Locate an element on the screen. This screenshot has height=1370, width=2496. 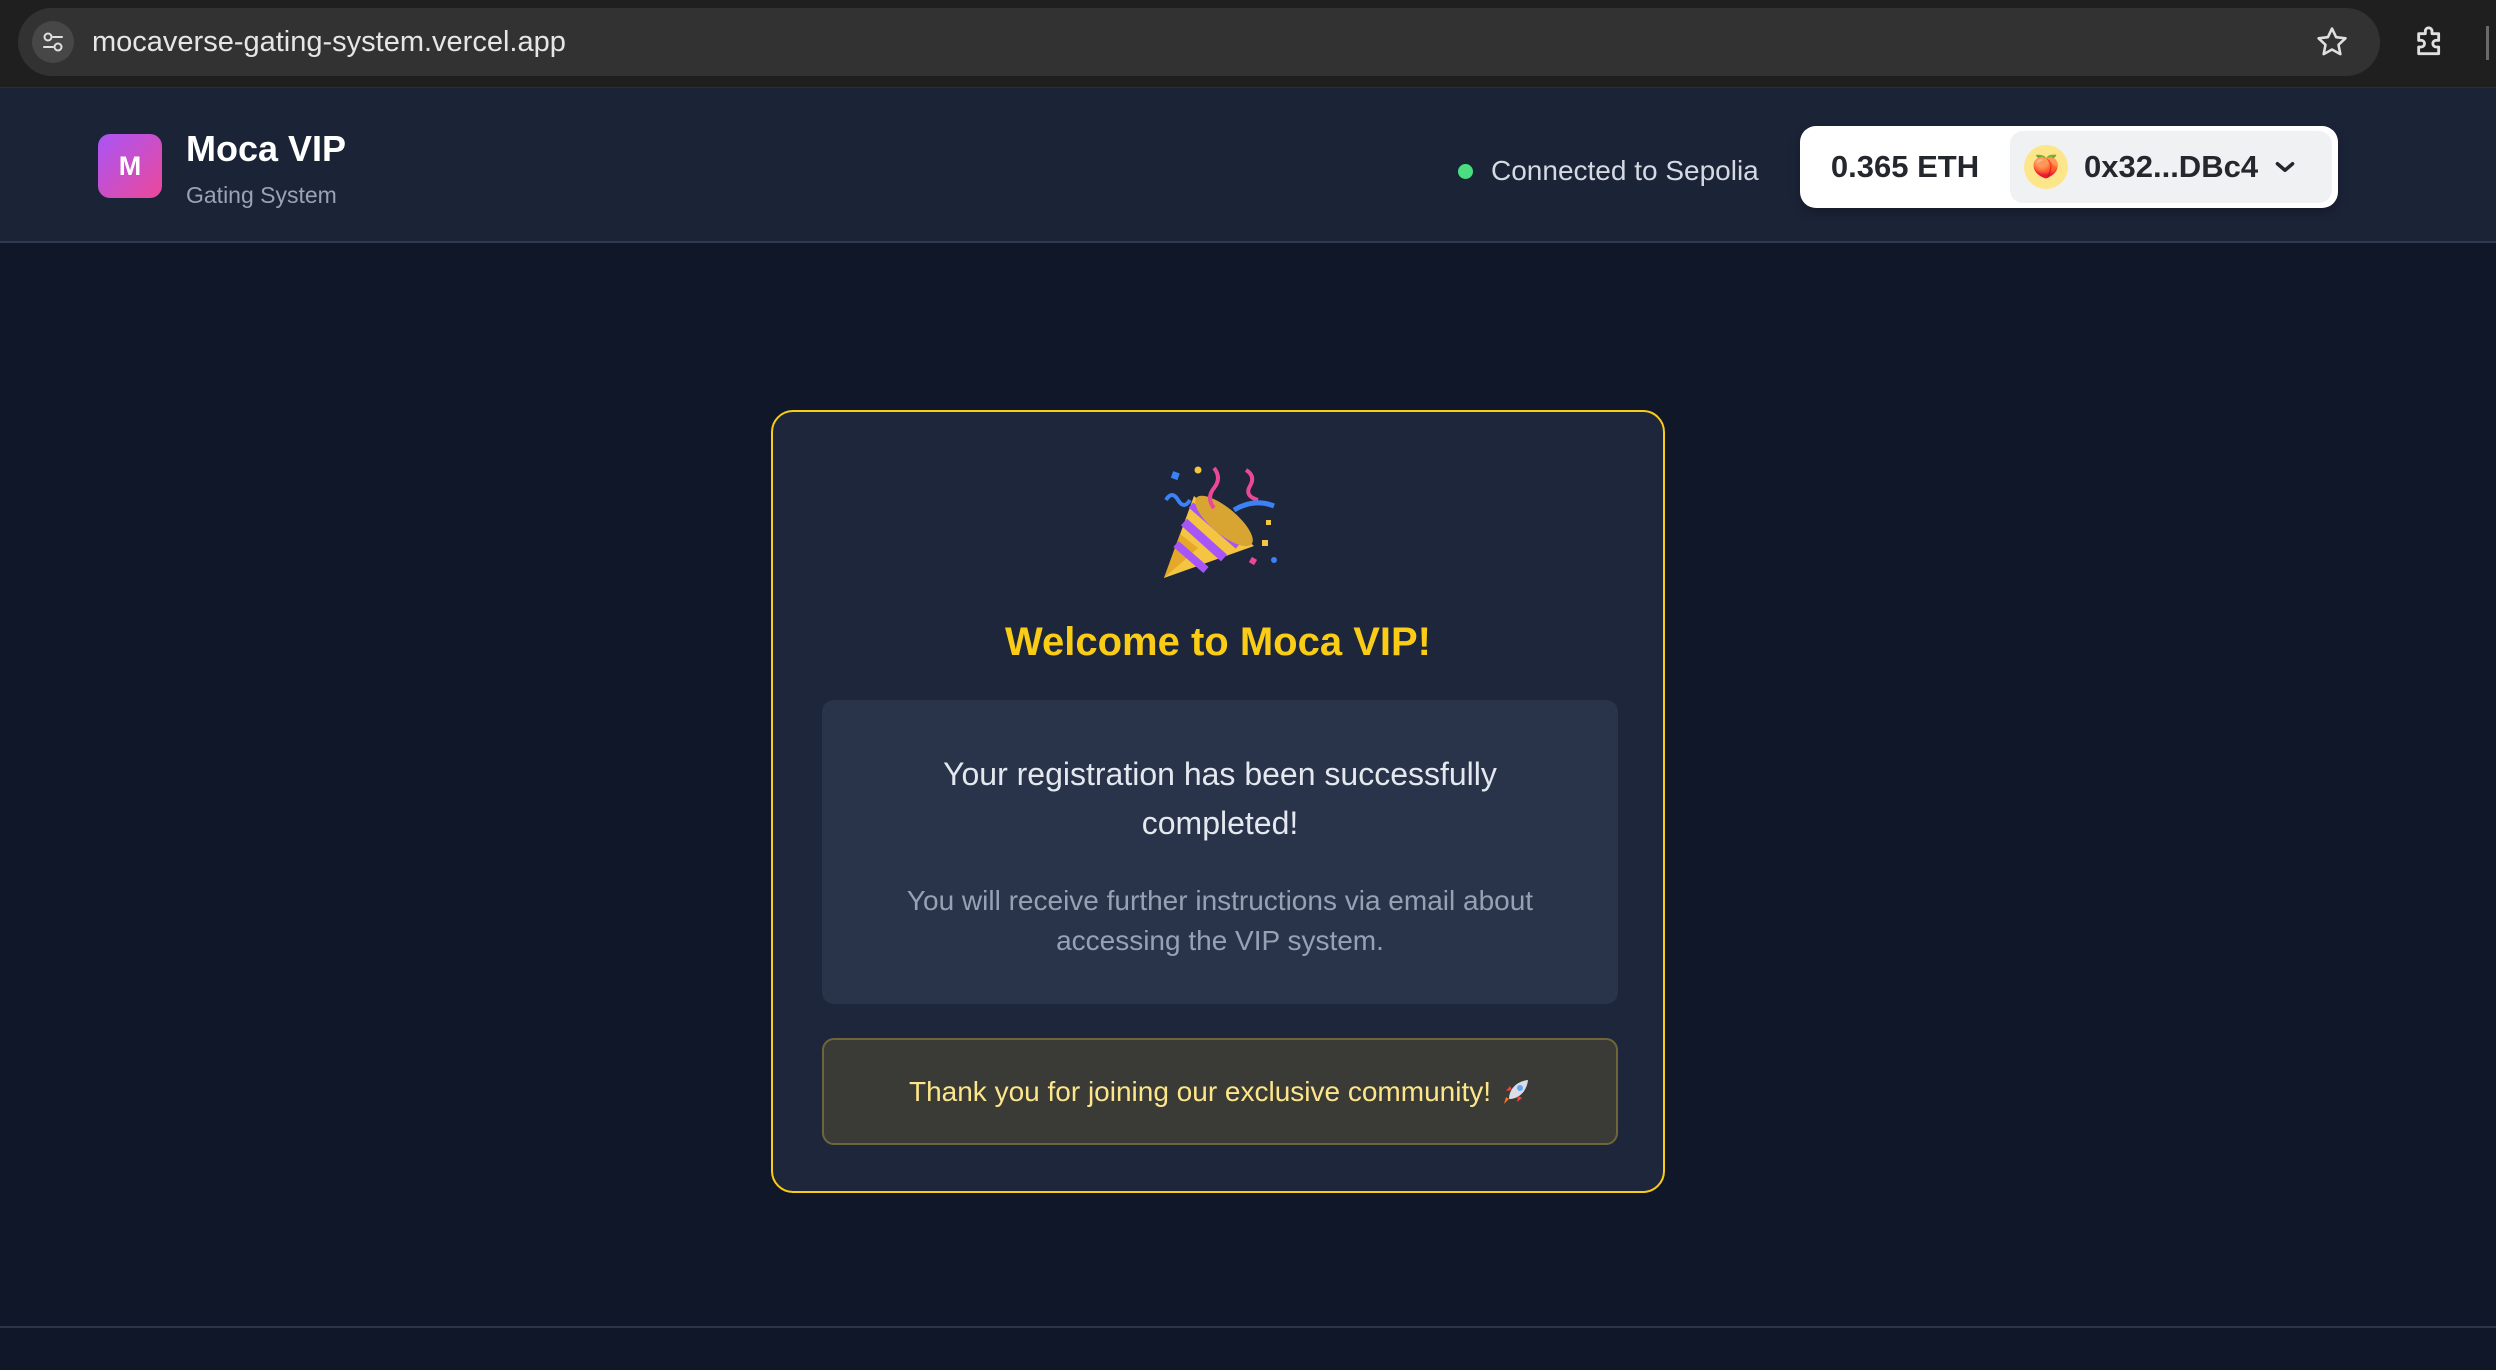
site-settings-icon is located at coordinates (53, 42).